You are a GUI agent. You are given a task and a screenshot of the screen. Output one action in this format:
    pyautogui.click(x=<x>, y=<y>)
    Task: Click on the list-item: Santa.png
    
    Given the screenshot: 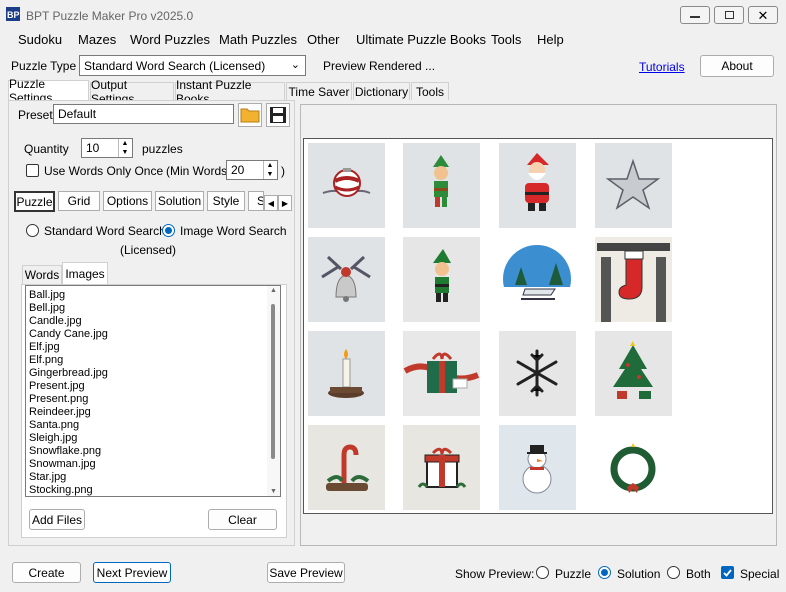 What is the action you would take?
    pyautogui.click(x=68, y=425)
    